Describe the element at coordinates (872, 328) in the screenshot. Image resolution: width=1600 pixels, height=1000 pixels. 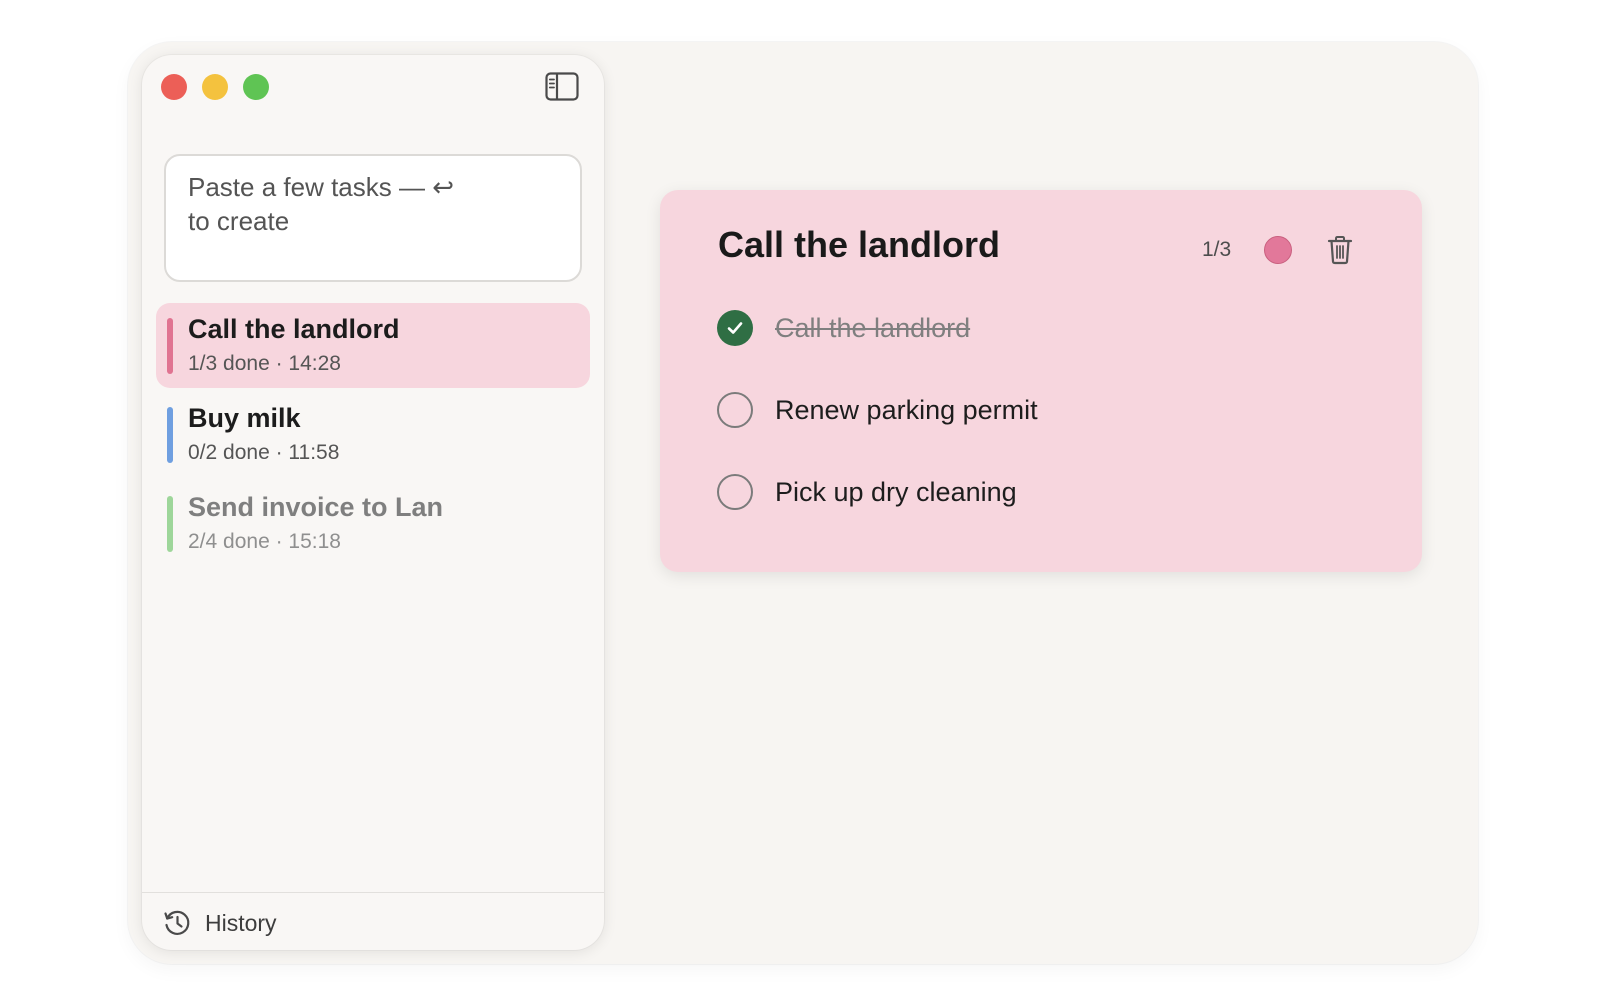
I see `task-text: Call the landlord` at that location.